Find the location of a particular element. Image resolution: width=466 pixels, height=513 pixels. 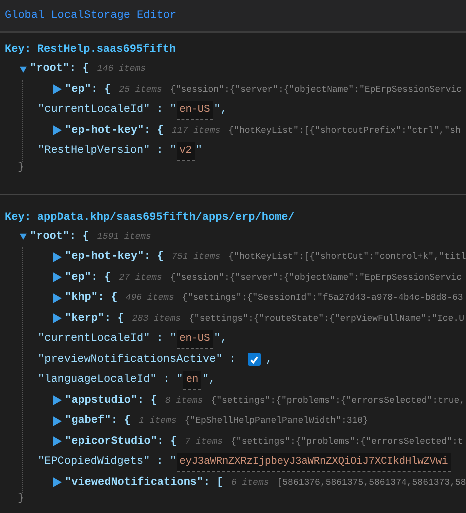

value-preview: {"settings":{"problems":{"errorsSelected":t is located at coordinates (347, 441).